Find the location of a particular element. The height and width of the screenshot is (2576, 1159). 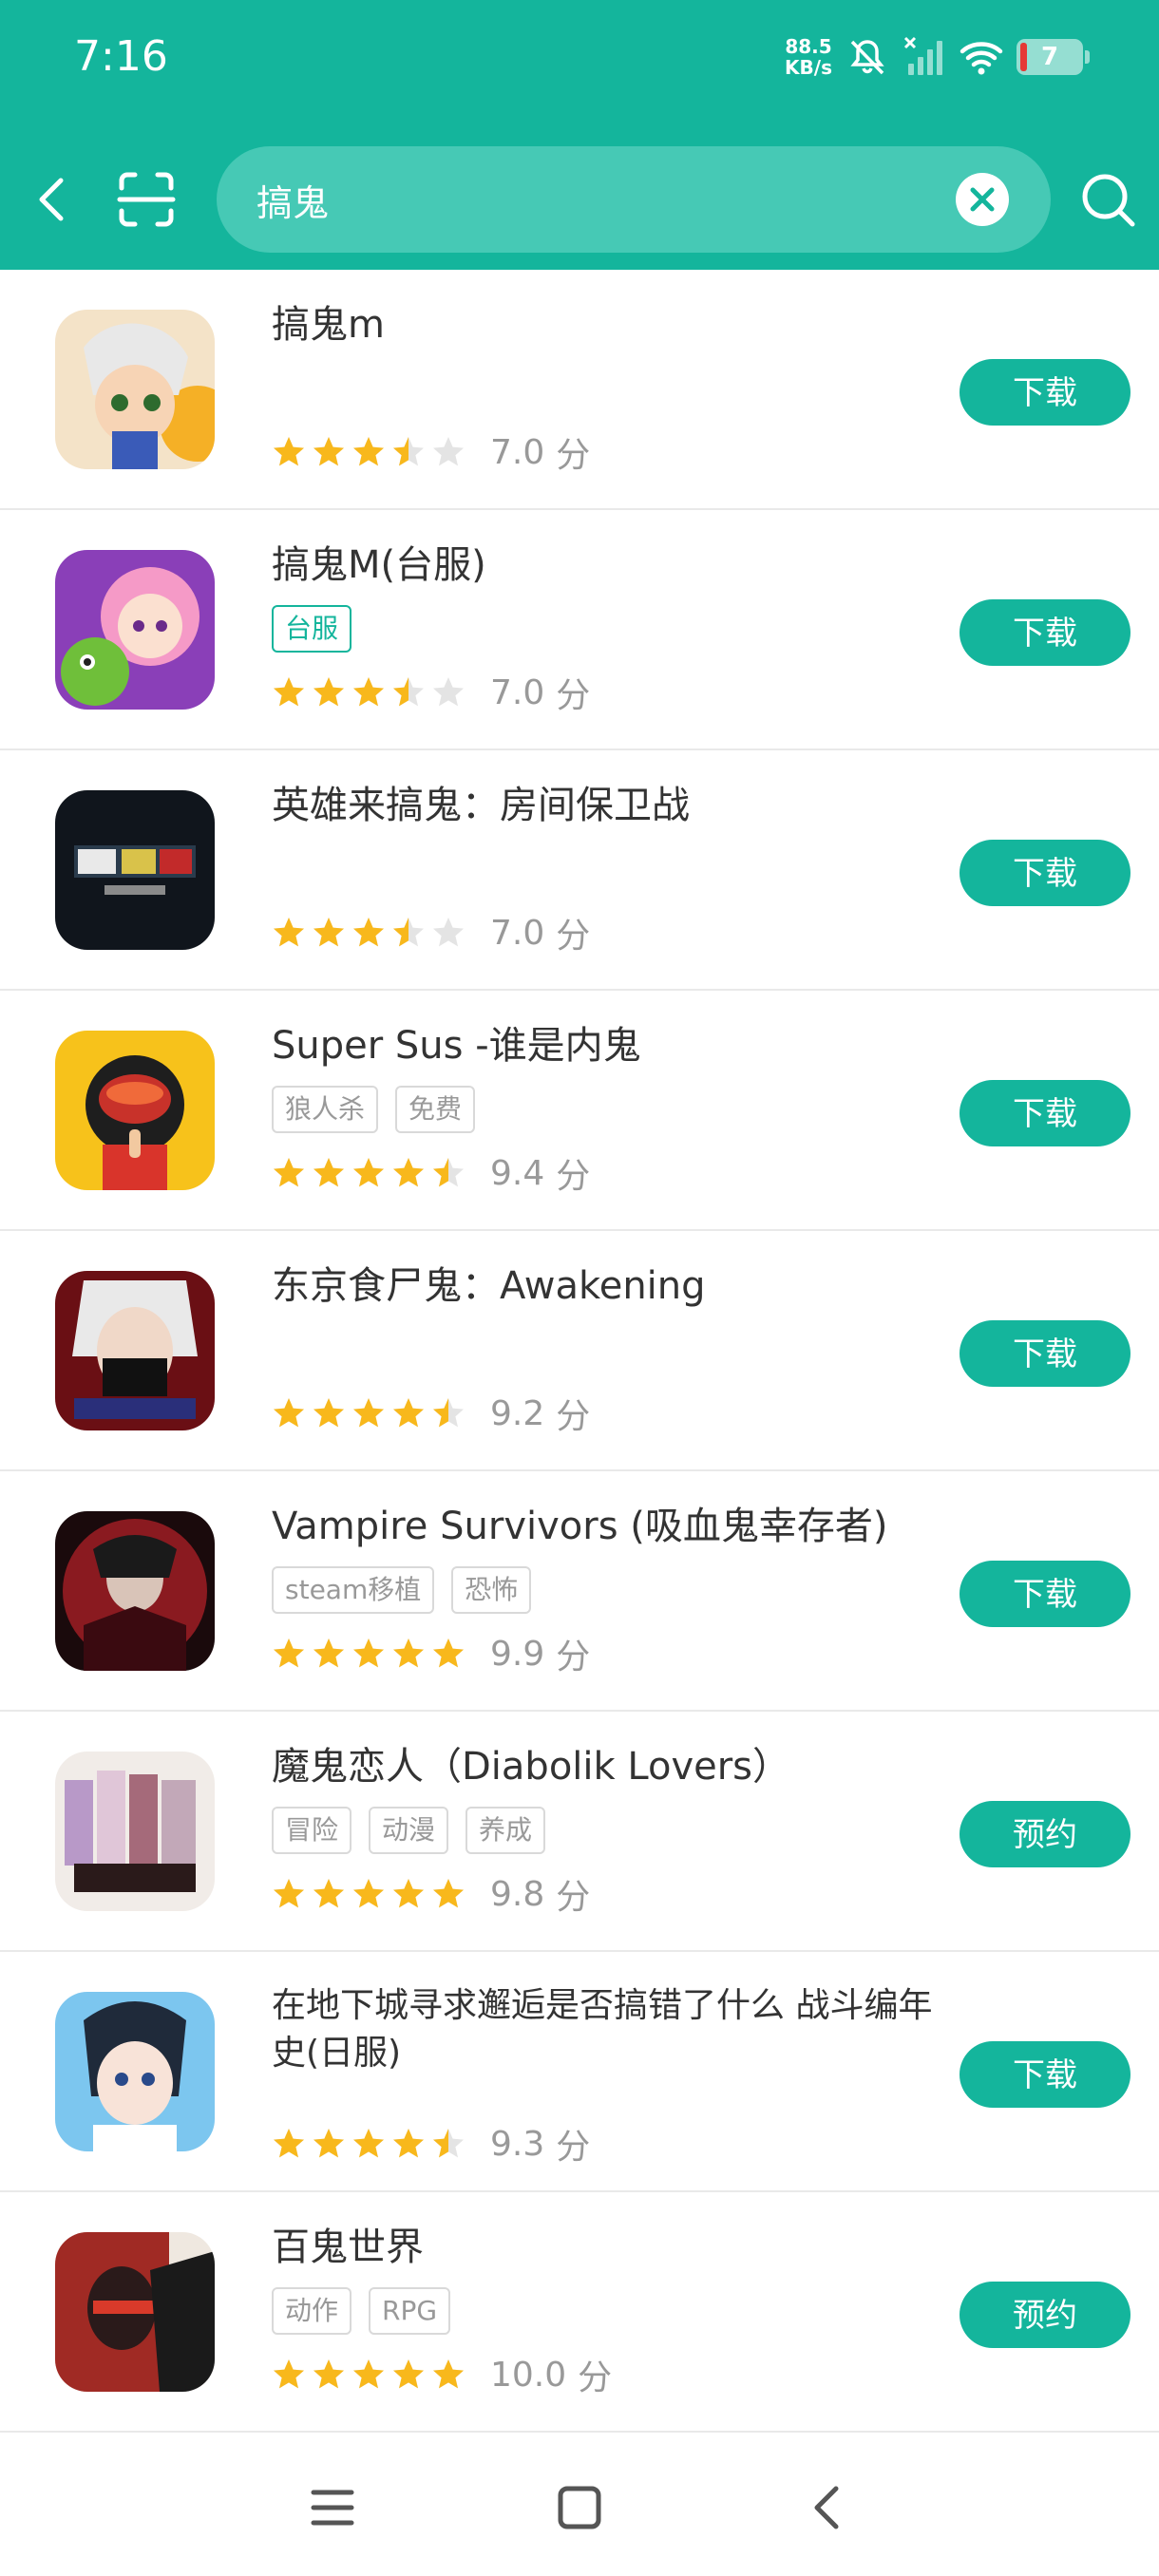

app-row: 魔鬼恋人（Diabolik Lovers） 冒险 动漫 养成 9.8 分 预约 is located at coordinates (579, 1832).